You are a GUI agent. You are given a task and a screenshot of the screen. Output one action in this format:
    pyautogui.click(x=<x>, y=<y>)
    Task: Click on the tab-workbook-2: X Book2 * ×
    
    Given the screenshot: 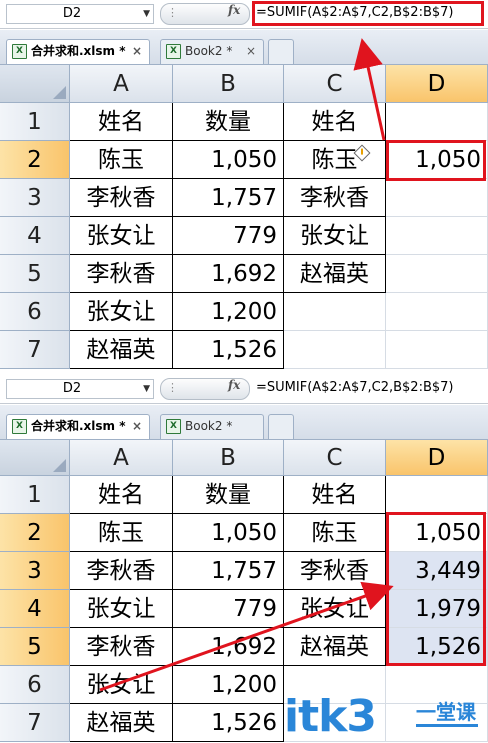 What is the action you would take?
    pyautogui.click(x=212, y=51)
    